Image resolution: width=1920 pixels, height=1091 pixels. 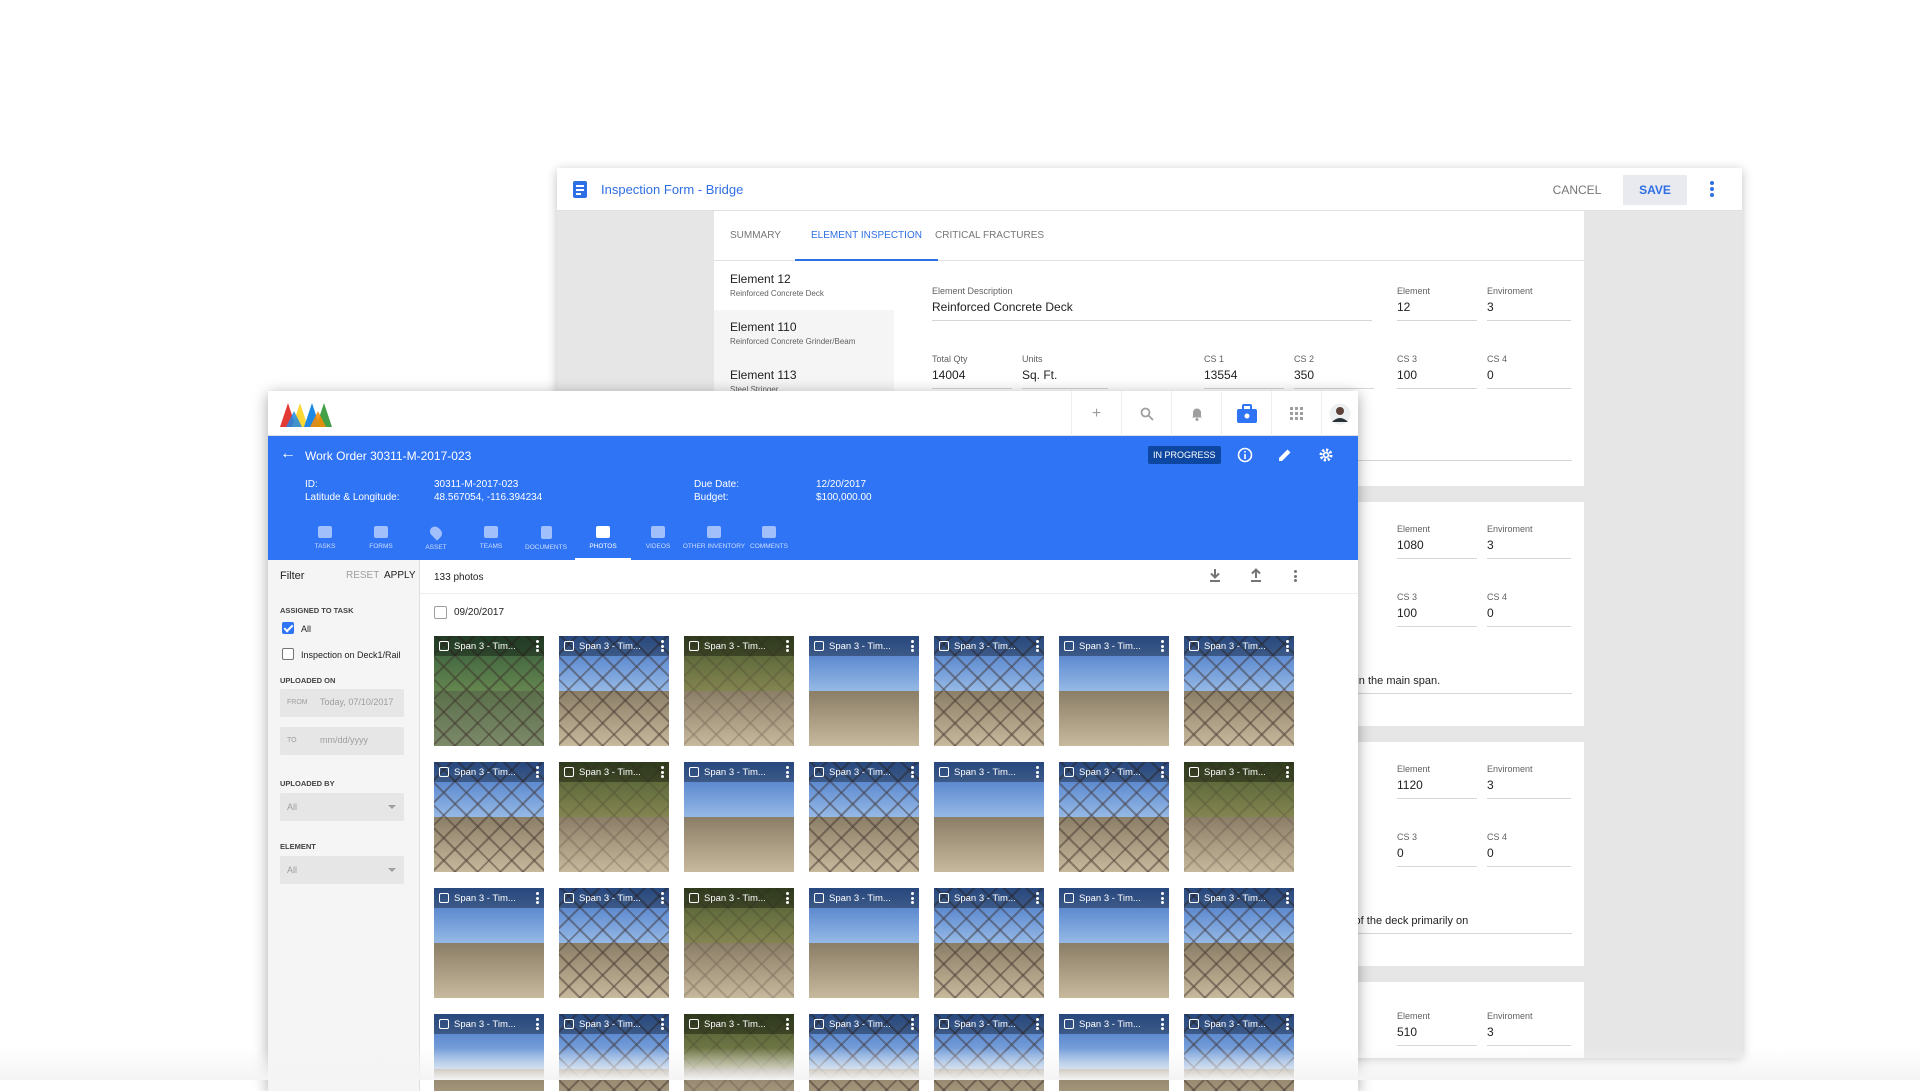 What do you see at coordinates (1437, 303) in the screenshot?
I see `element-number-field: Element 12` at bounding box center [1437, 303].